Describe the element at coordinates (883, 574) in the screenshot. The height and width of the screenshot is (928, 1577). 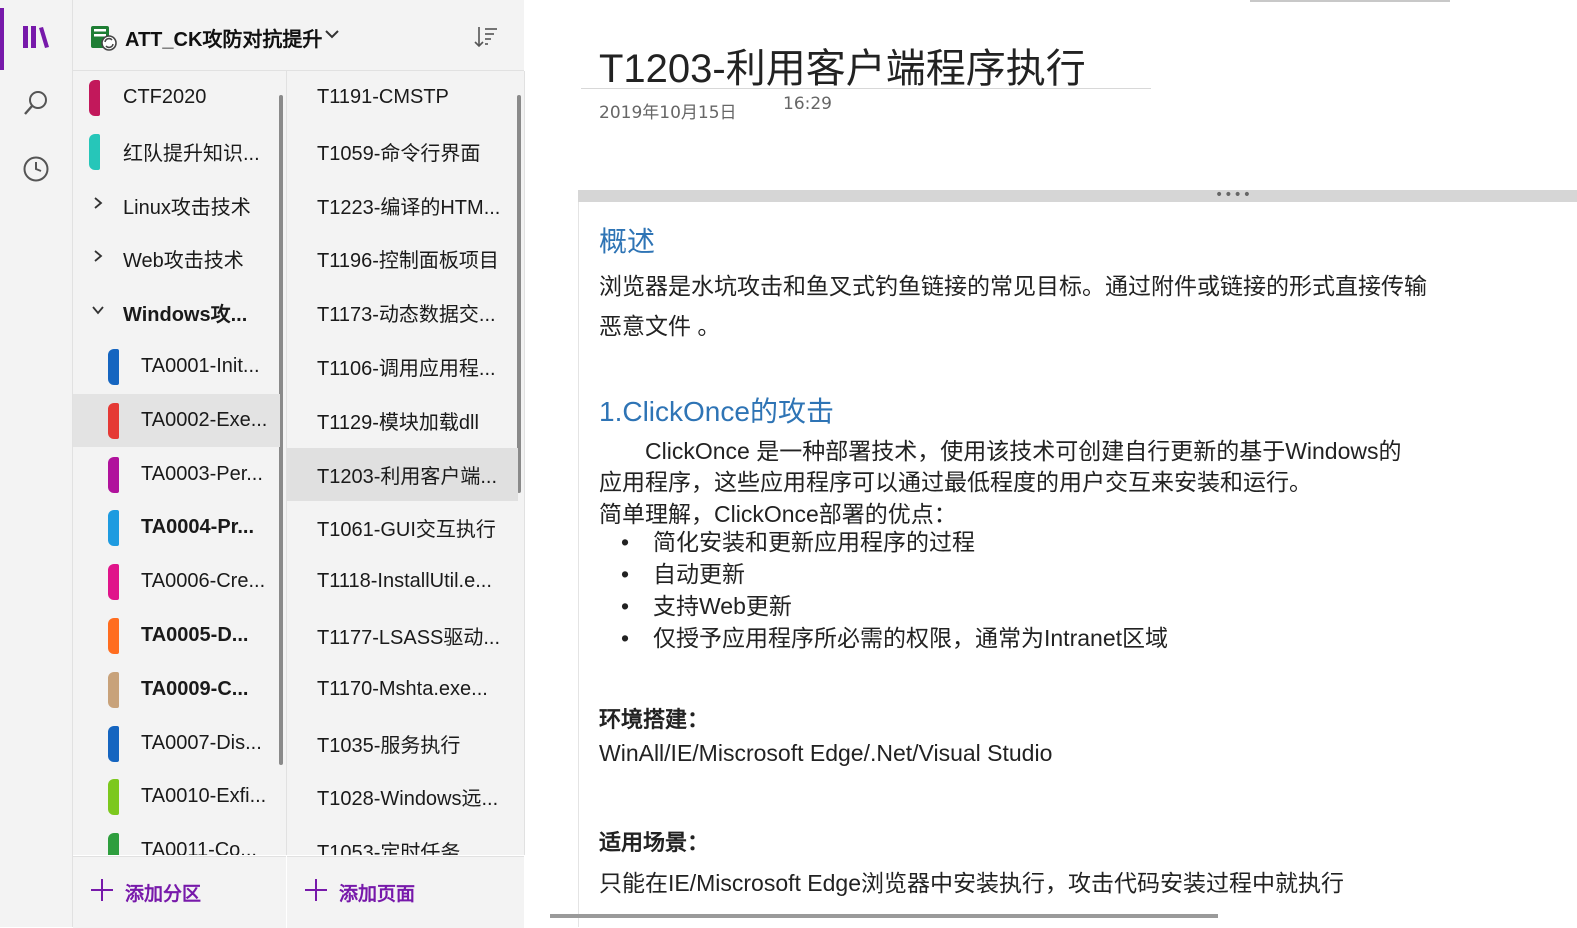
I see `list-item: 自动更新` at that location.